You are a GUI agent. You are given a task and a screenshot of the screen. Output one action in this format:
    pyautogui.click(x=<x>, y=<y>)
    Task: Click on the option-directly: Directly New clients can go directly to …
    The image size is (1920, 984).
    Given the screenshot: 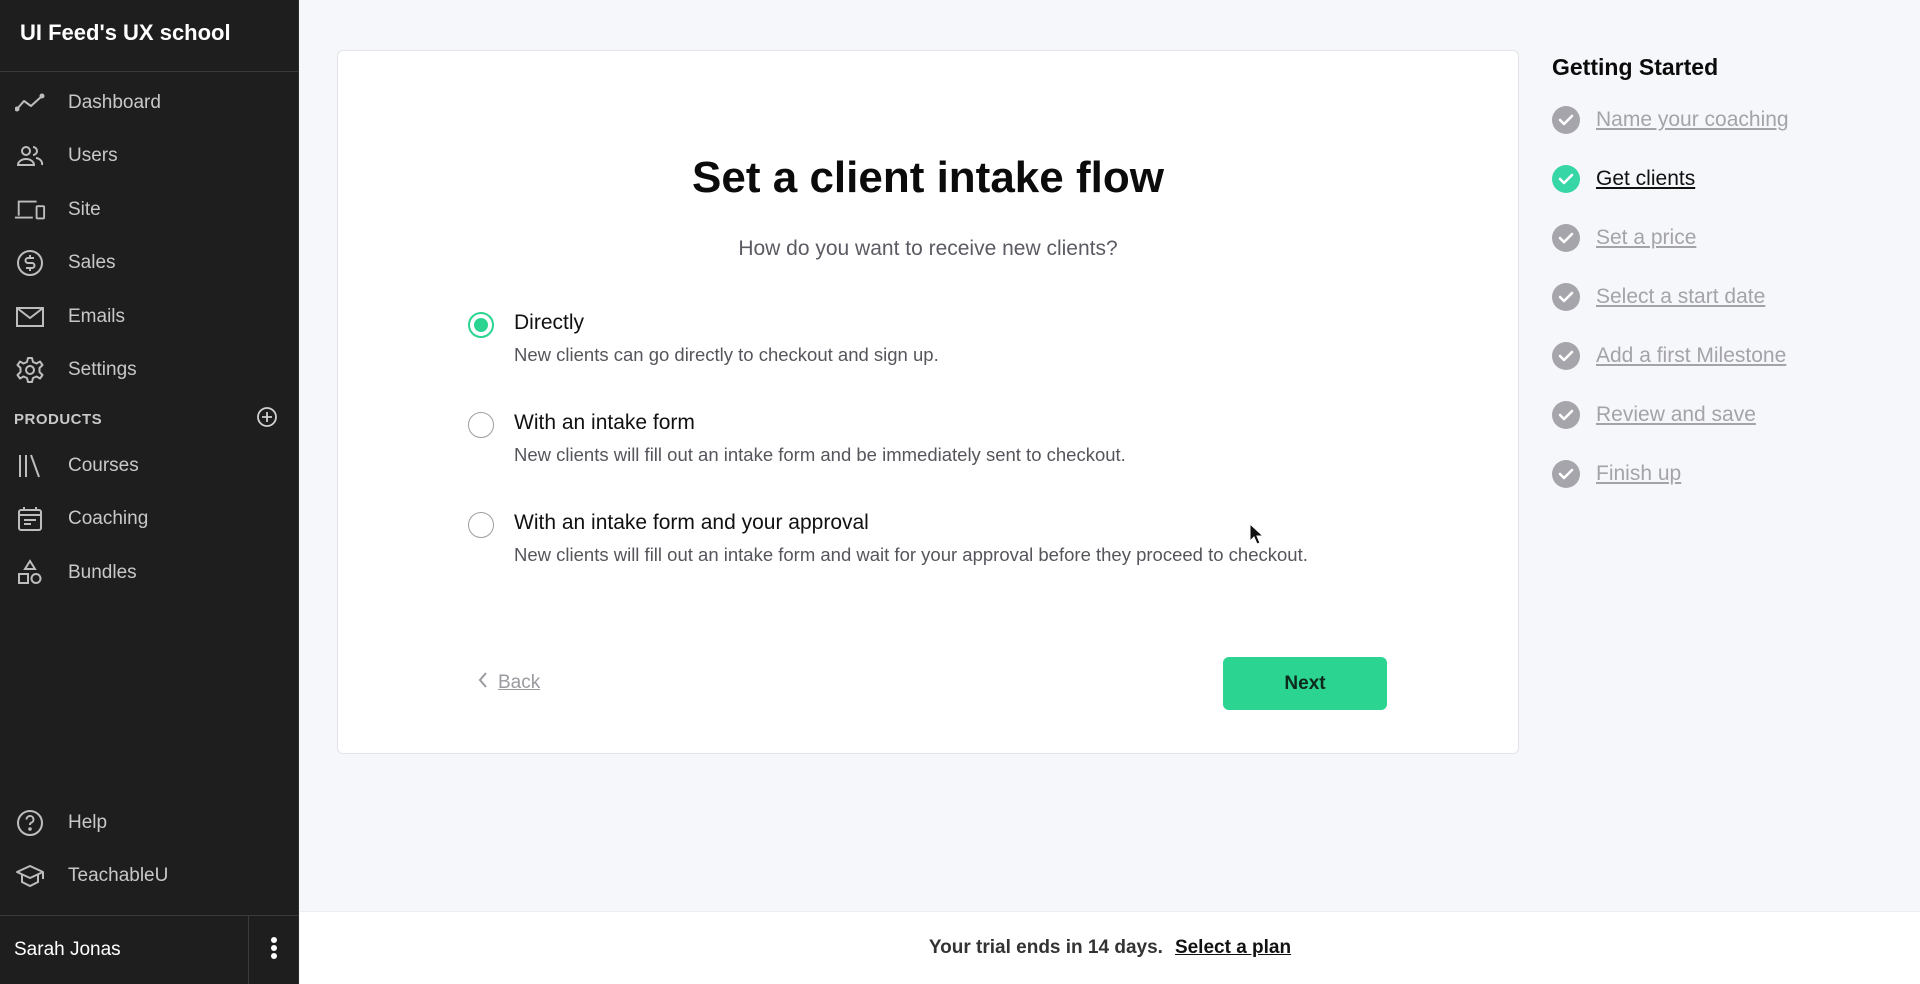 What is the action you would take?
    pyautogui.click(x=703, y=335)
    